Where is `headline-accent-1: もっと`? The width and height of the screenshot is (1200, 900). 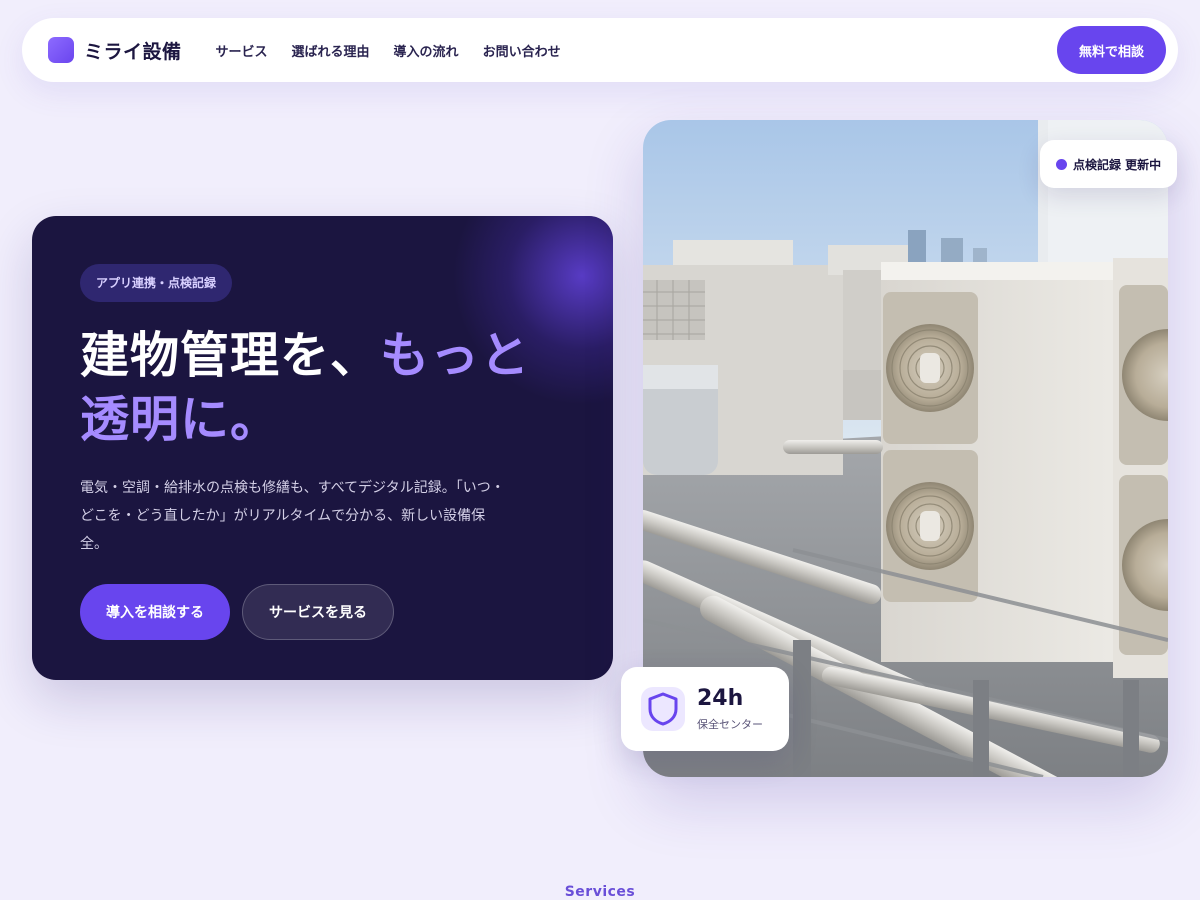 headline-accent-1: もっと is located at coordinates (455, 355).